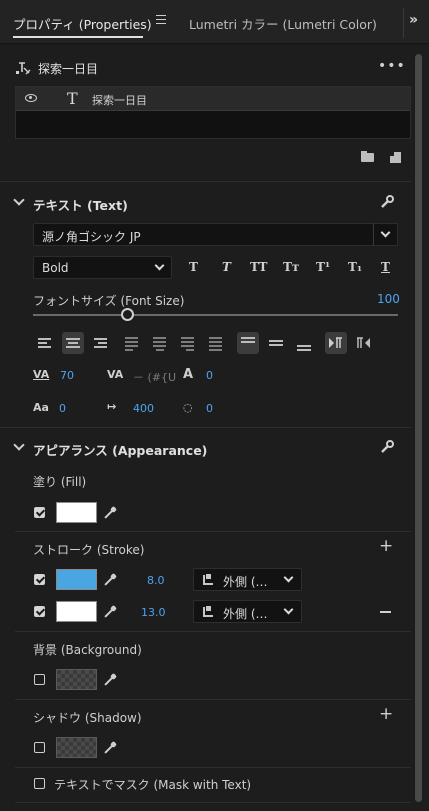  What do you see at coordinates (39, 611) in the screenshot?
I see `stroke-2-checkbox` at bounding box center [39, 611].